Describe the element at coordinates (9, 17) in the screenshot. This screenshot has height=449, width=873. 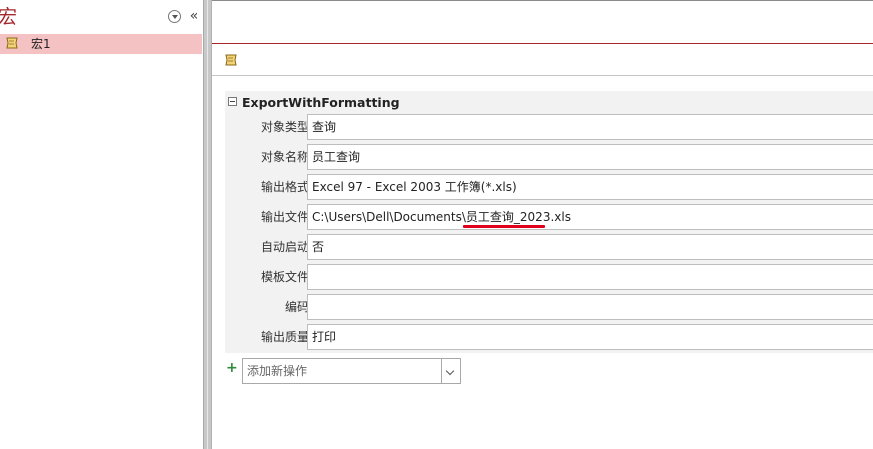
I see `nav-title: 宏` at that location.